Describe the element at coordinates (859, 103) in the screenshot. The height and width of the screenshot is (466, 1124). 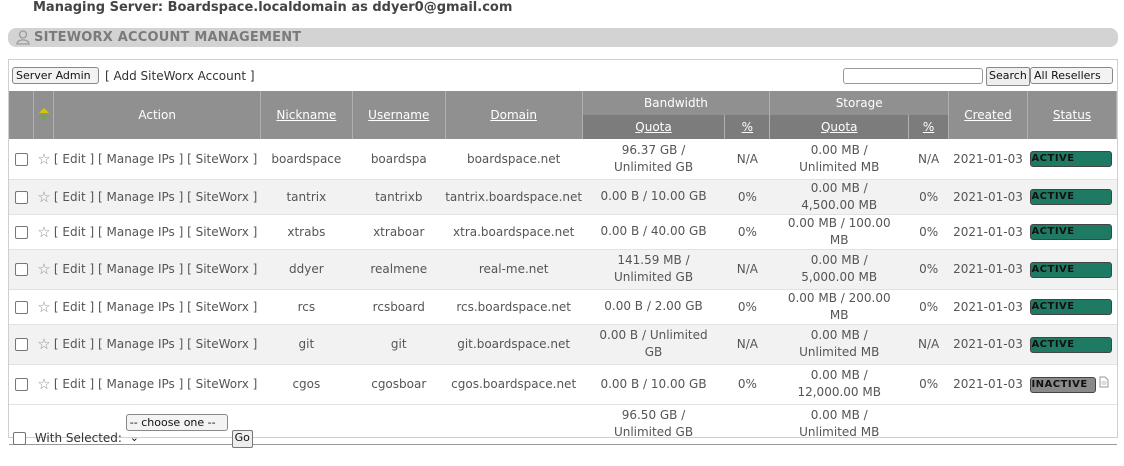
I see `column-group-storage: Storage` at that location.